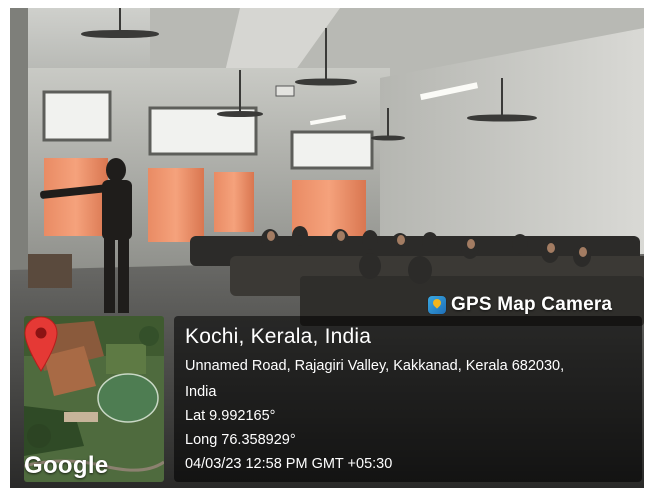 This screenshot has width=645, height=496. I want to click on longitude-text: Long 76.358929°, so click(240, 440).